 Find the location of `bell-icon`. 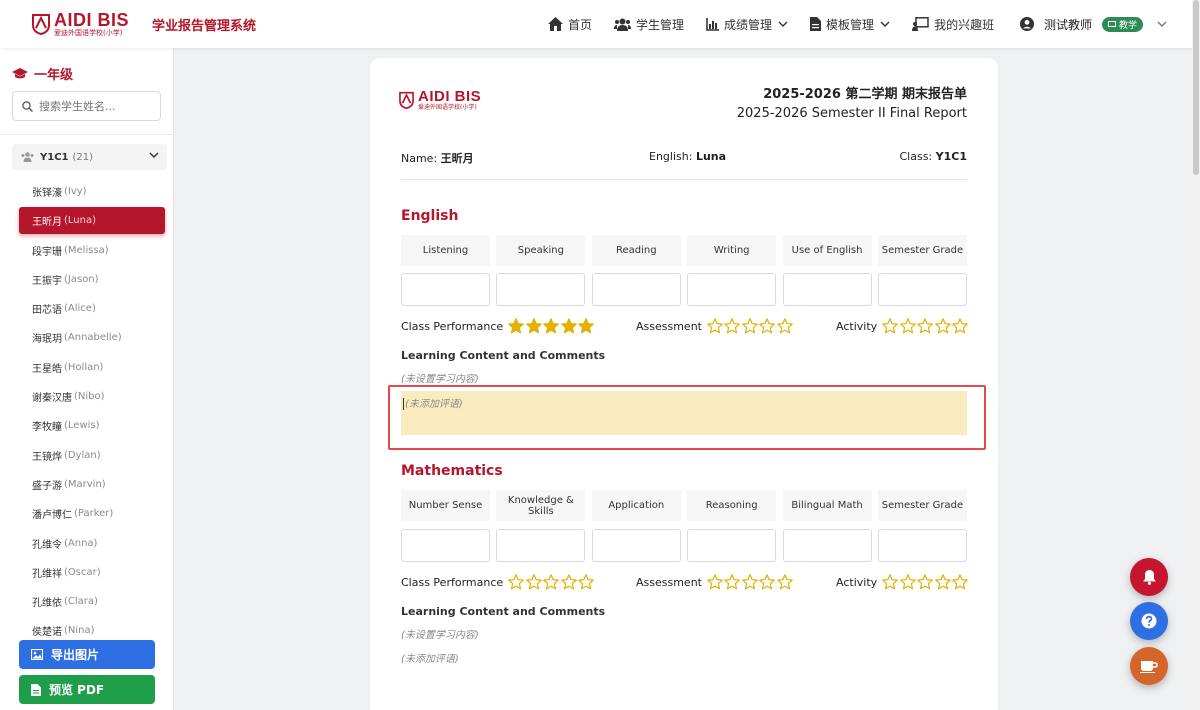

bell-icon is located at coordinates (1149, 577).